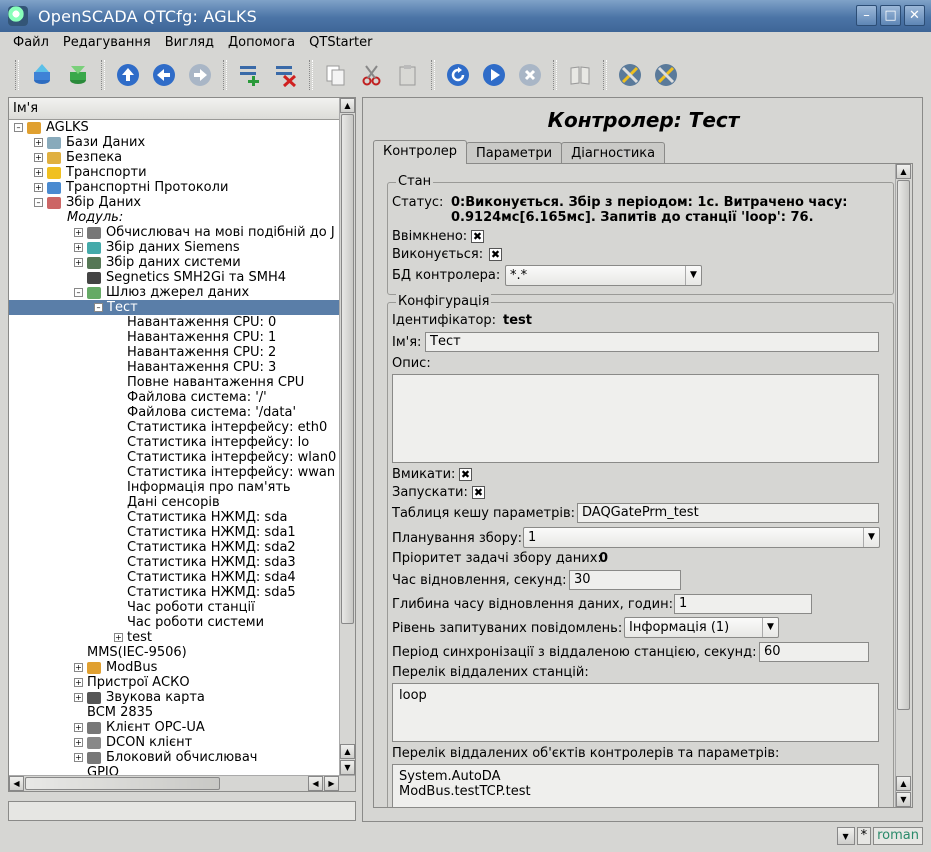 This screenshot has height=852, width=931. What do you see at coordinates (336, 75) in the screenshot?
I see `copy-button` at bounding box center [336, 75].